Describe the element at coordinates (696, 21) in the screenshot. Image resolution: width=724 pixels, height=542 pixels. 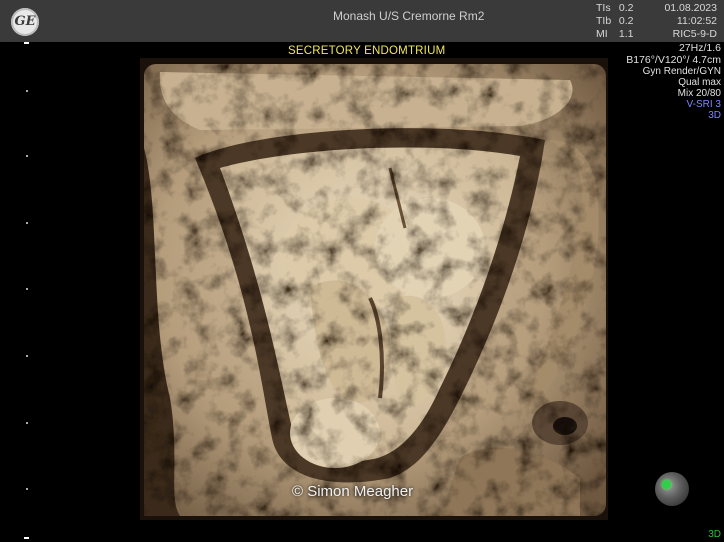
I see `time-label: 11:02:52` at that location.